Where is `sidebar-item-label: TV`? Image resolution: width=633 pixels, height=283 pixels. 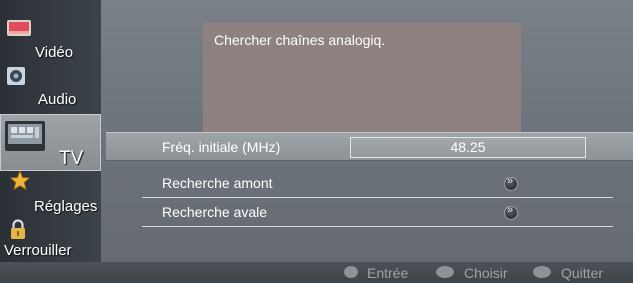 sidebar-item-label: TV is located at coordinates (71, 158).